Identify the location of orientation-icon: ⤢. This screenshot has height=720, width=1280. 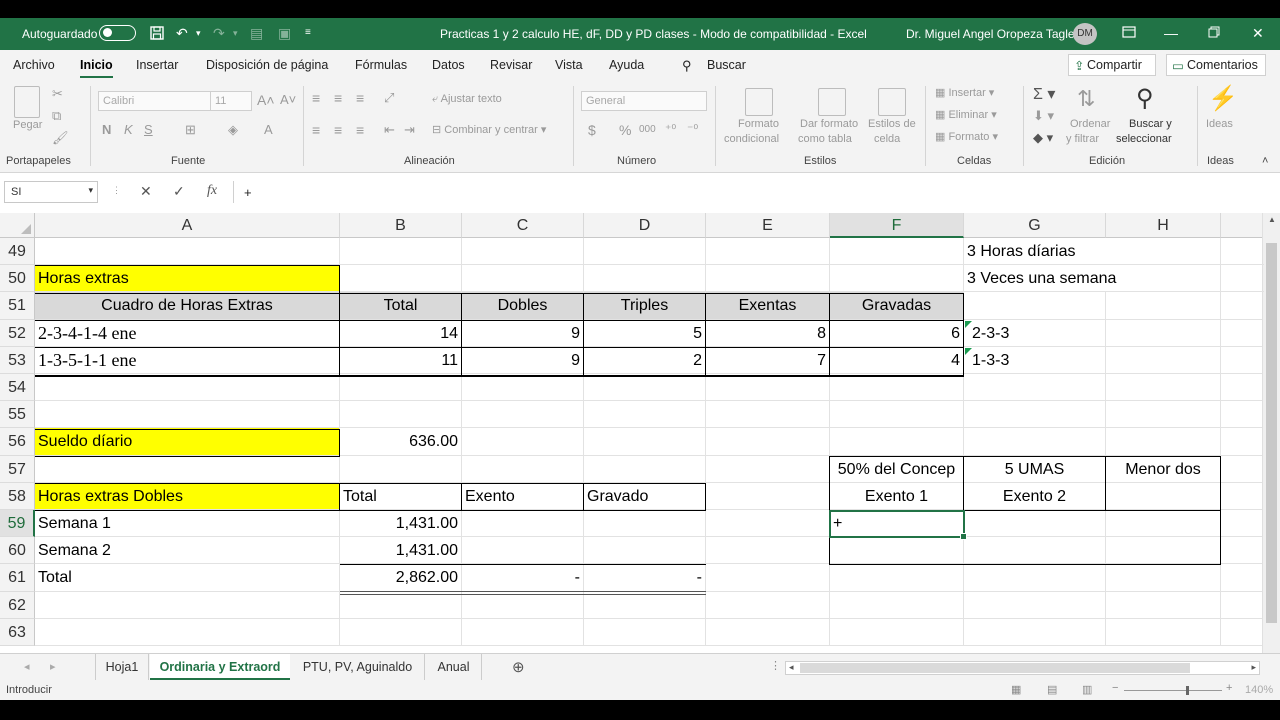
(389, 98).